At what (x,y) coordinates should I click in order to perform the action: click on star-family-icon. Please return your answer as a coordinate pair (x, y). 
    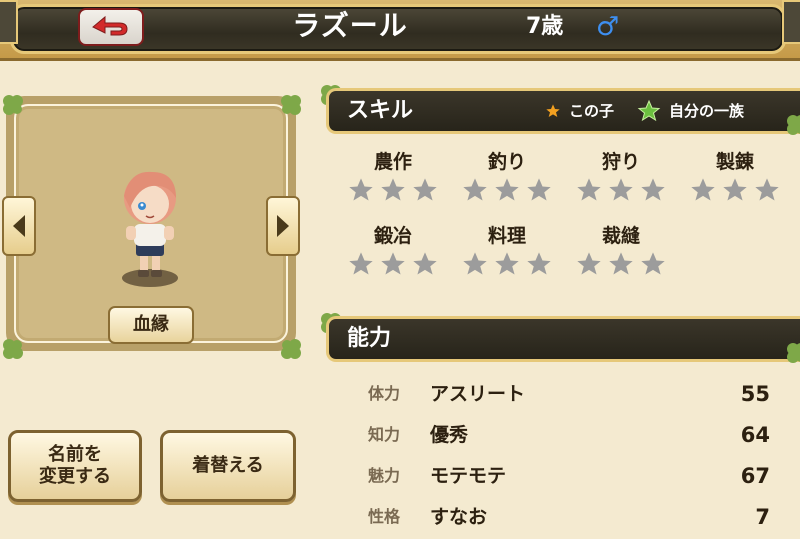
    Looking at the image, I should click on (649, 110).